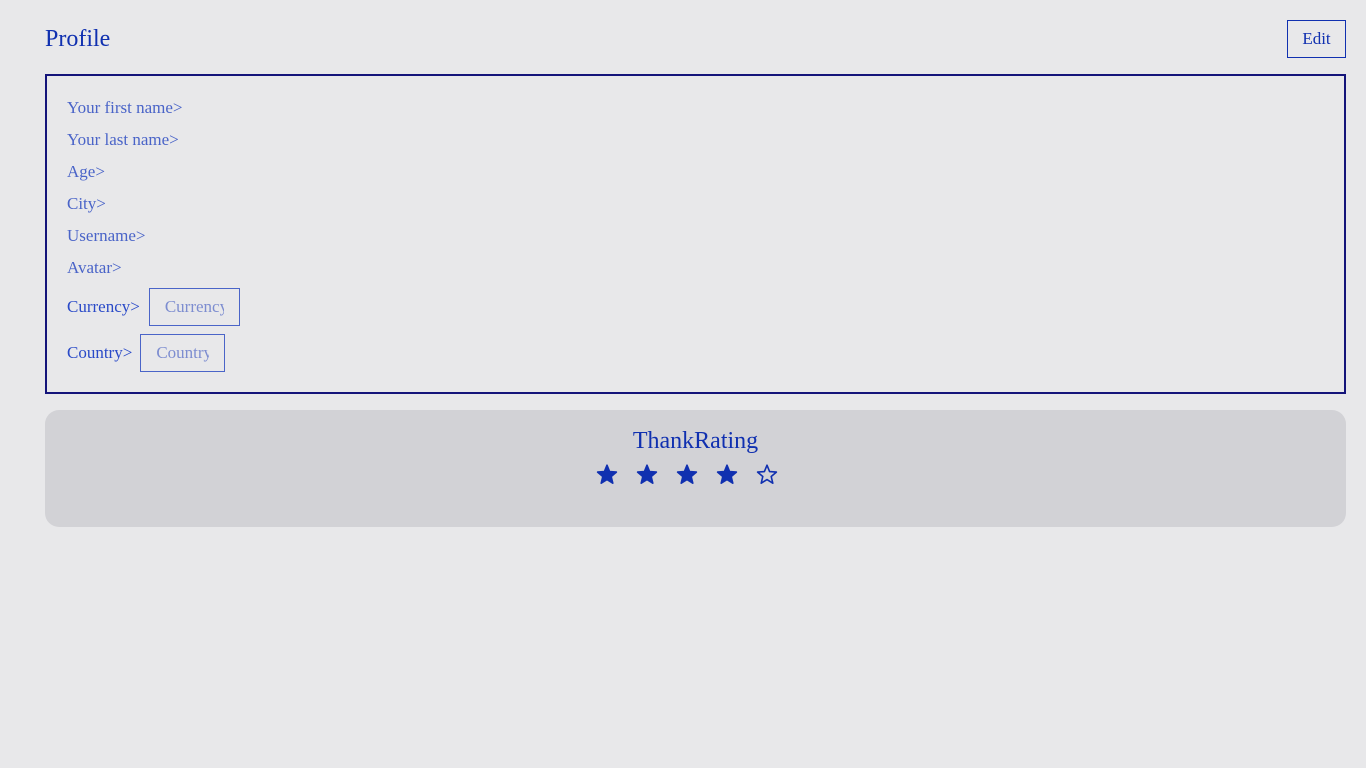 Image resolution: width=1366 pixels, height=768 pixels. Describe the element at coordinates (86, 204) in the screenshot. I see `city-field: City>` at that location.